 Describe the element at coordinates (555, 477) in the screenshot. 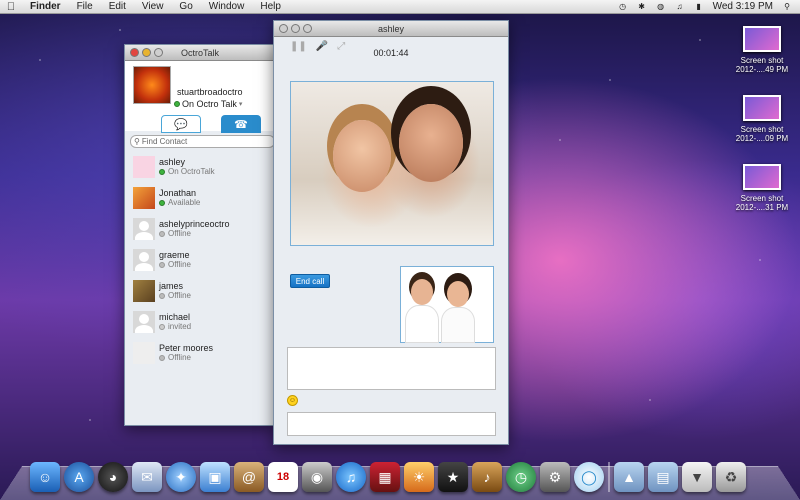

I see `system-preferences-icon: ⚙` at that location.